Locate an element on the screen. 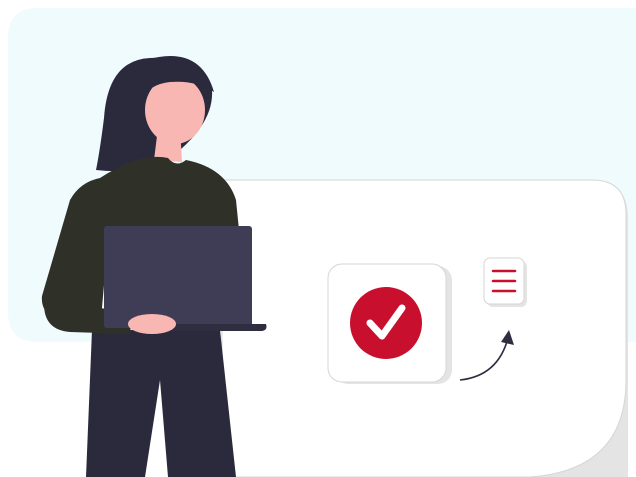 The image size is (636, 477). check-tile is located at coordinates (389, 323).